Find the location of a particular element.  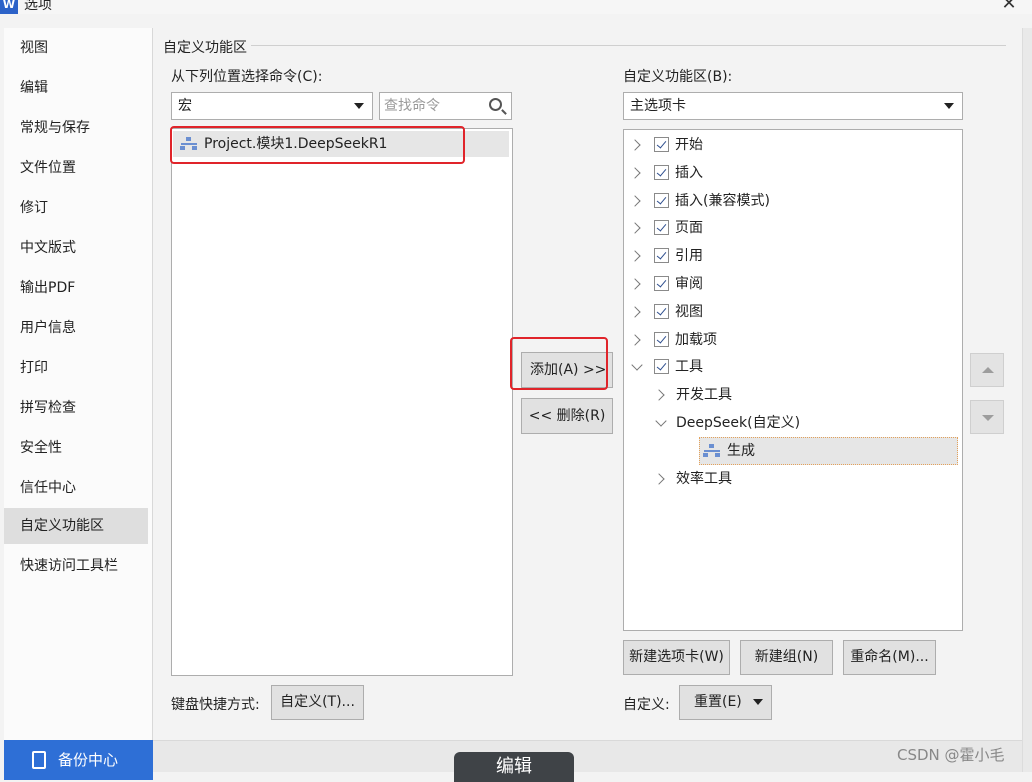

reset-dropdown-button: 重置(E) is located at coordinates (725, 702).